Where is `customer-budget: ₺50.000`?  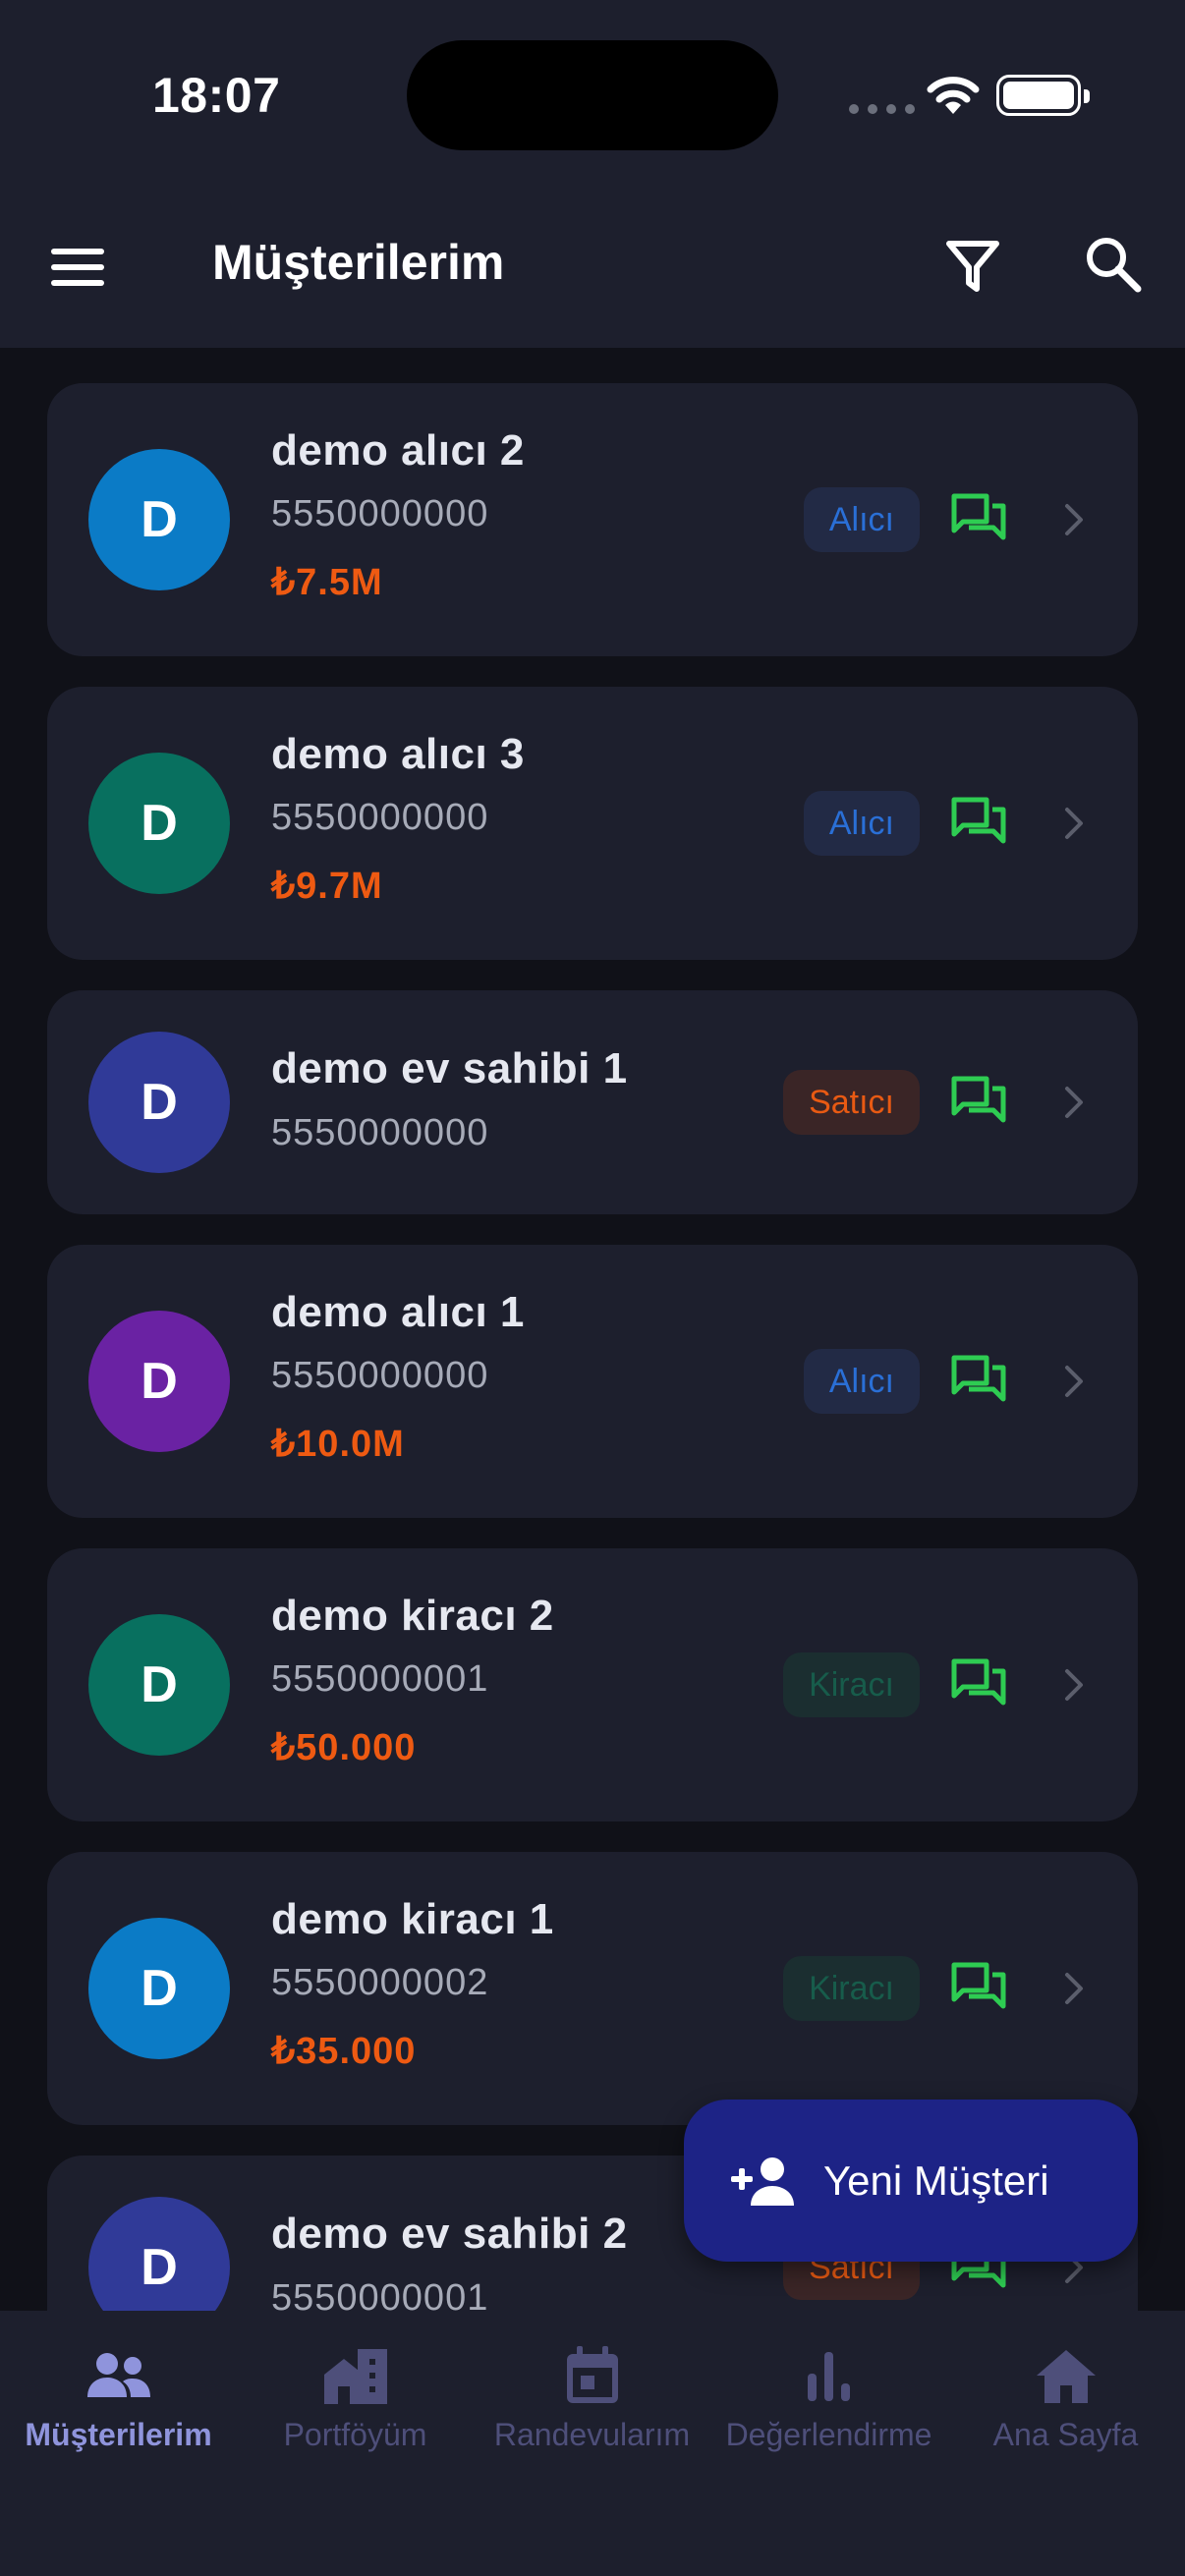
customer-budget: ₺50.000 is located at coordinates (344, 1747).